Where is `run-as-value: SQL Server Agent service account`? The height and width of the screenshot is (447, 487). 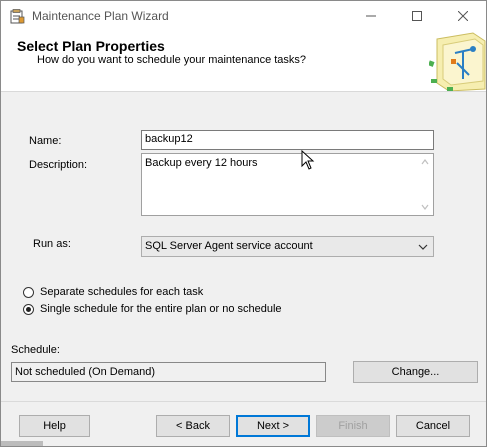 run-as-value: SQL Server Agent service account is located at coordinates (229, 246).